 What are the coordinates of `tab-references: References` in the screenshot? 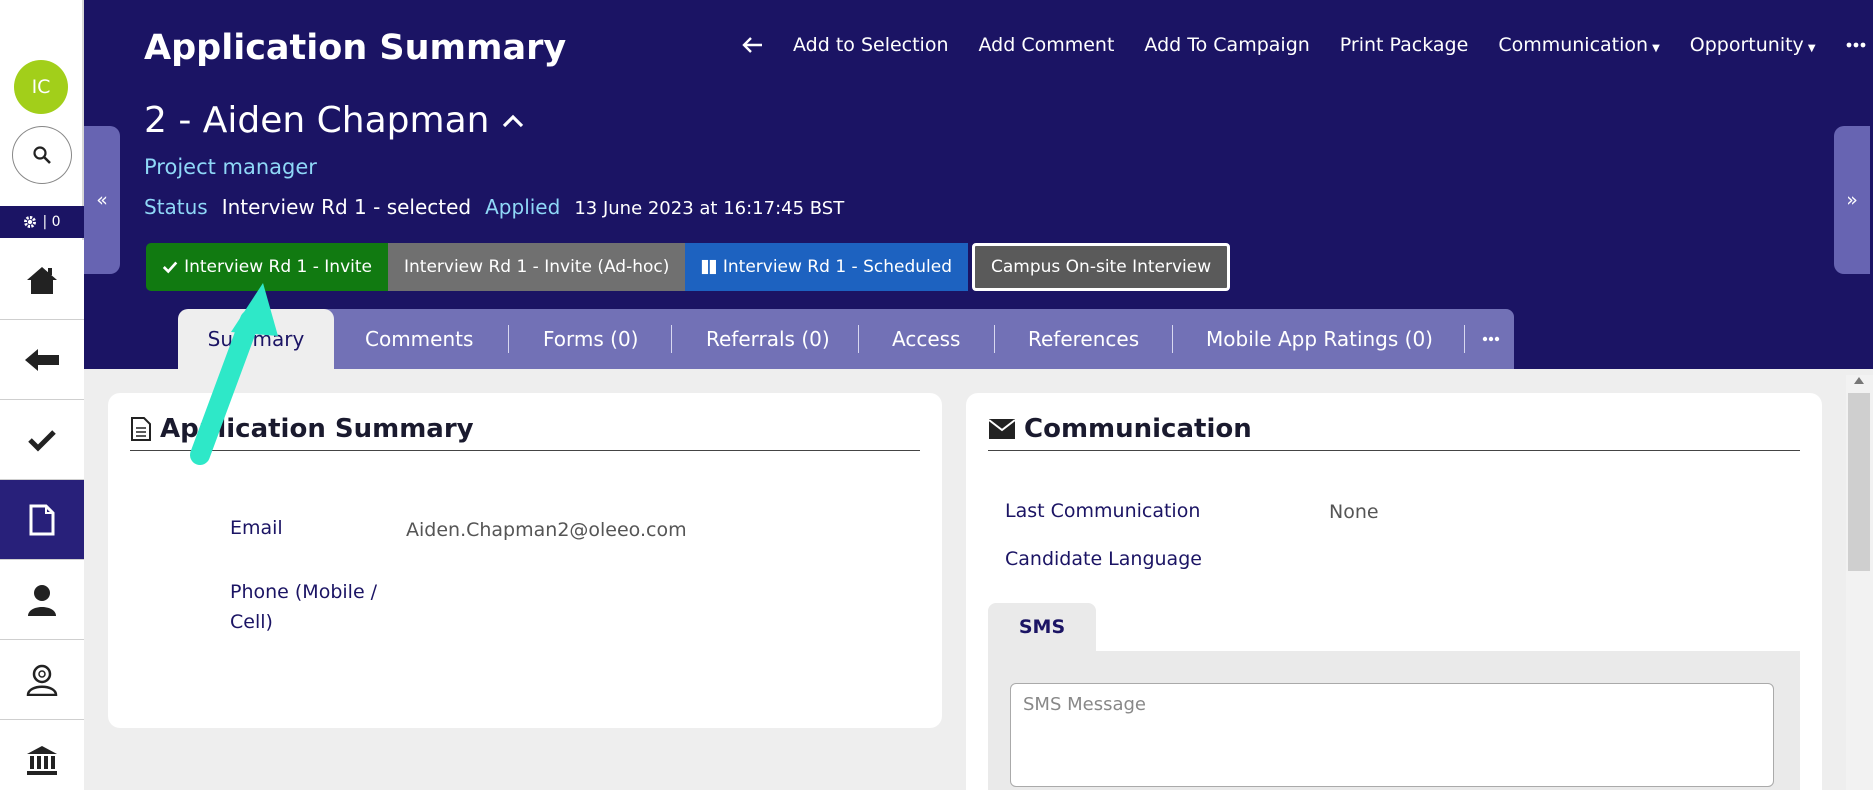 It's located at (1083, 339).